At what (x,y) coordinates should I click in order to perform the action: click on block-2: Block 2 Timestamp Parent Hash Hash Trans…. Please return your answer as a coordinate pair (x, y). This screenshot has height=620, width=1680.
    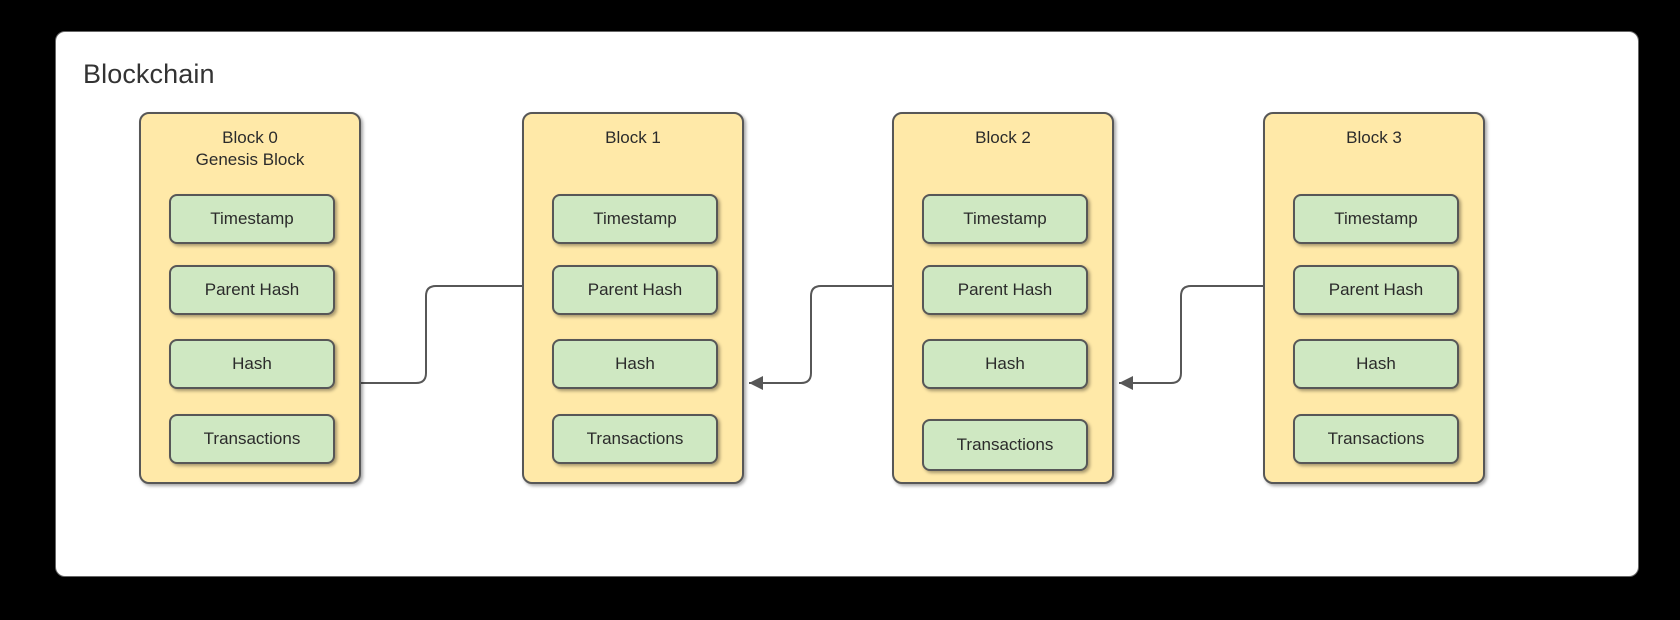
    Looking at the image, I should click on (1003, 298).